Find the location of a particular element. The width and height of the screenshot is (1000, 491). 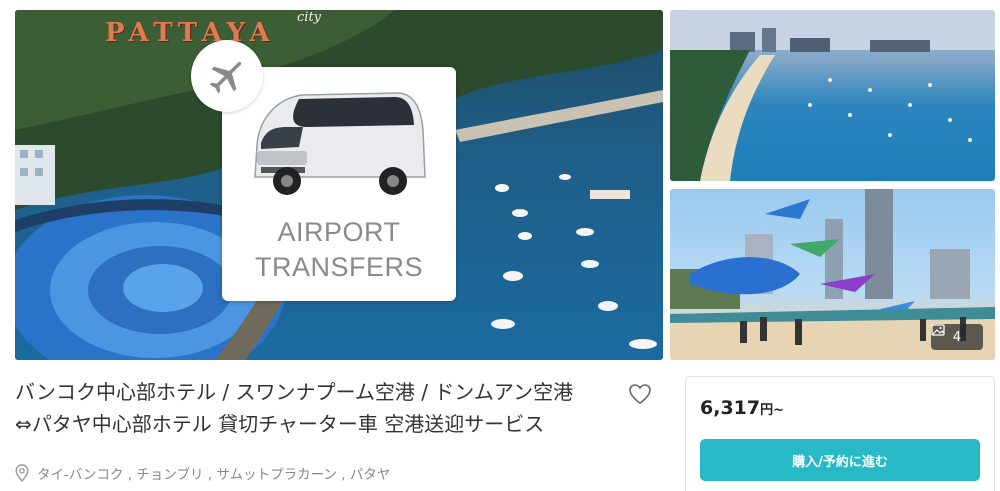

location-row: タイ-バンコク , チョンブリ , サムットプラカーン , パタヤ is located at coordinates (202, 473).